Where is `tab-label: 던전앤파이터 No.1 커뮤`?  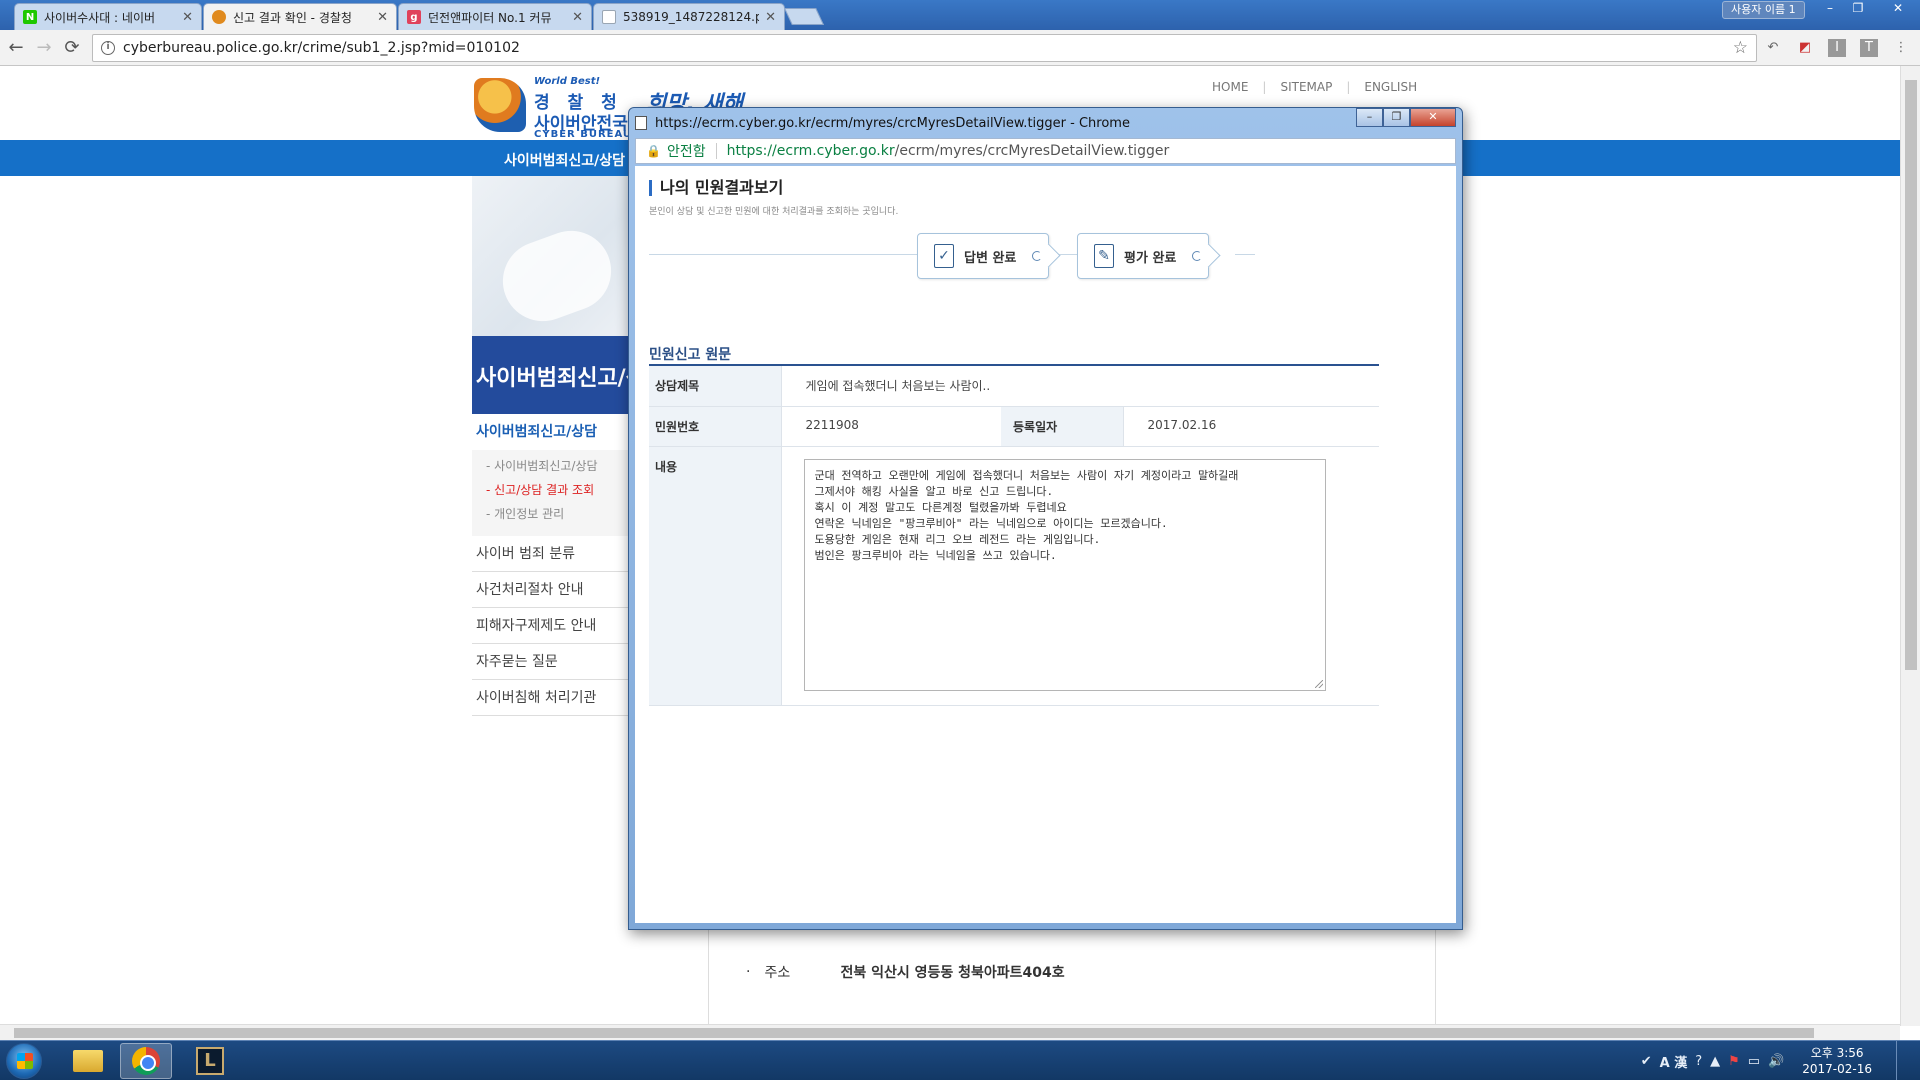
tab-label: 던전앤파이터 No.1 커뮤 is located at coordinates (490, 17).